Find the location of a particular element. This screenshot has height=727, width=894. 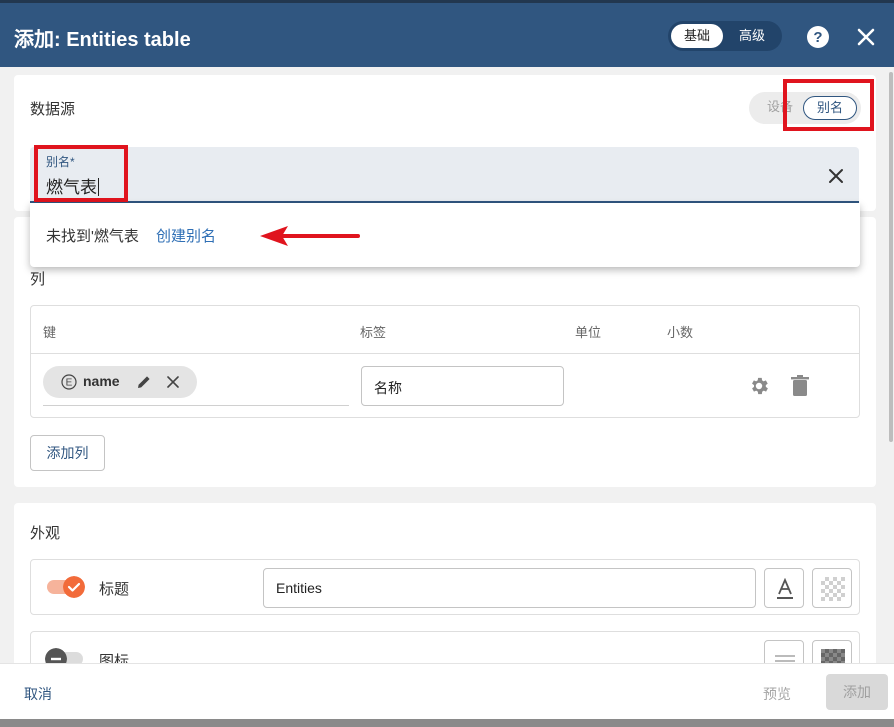

icon-list-button is located at coordinates (784, 651).